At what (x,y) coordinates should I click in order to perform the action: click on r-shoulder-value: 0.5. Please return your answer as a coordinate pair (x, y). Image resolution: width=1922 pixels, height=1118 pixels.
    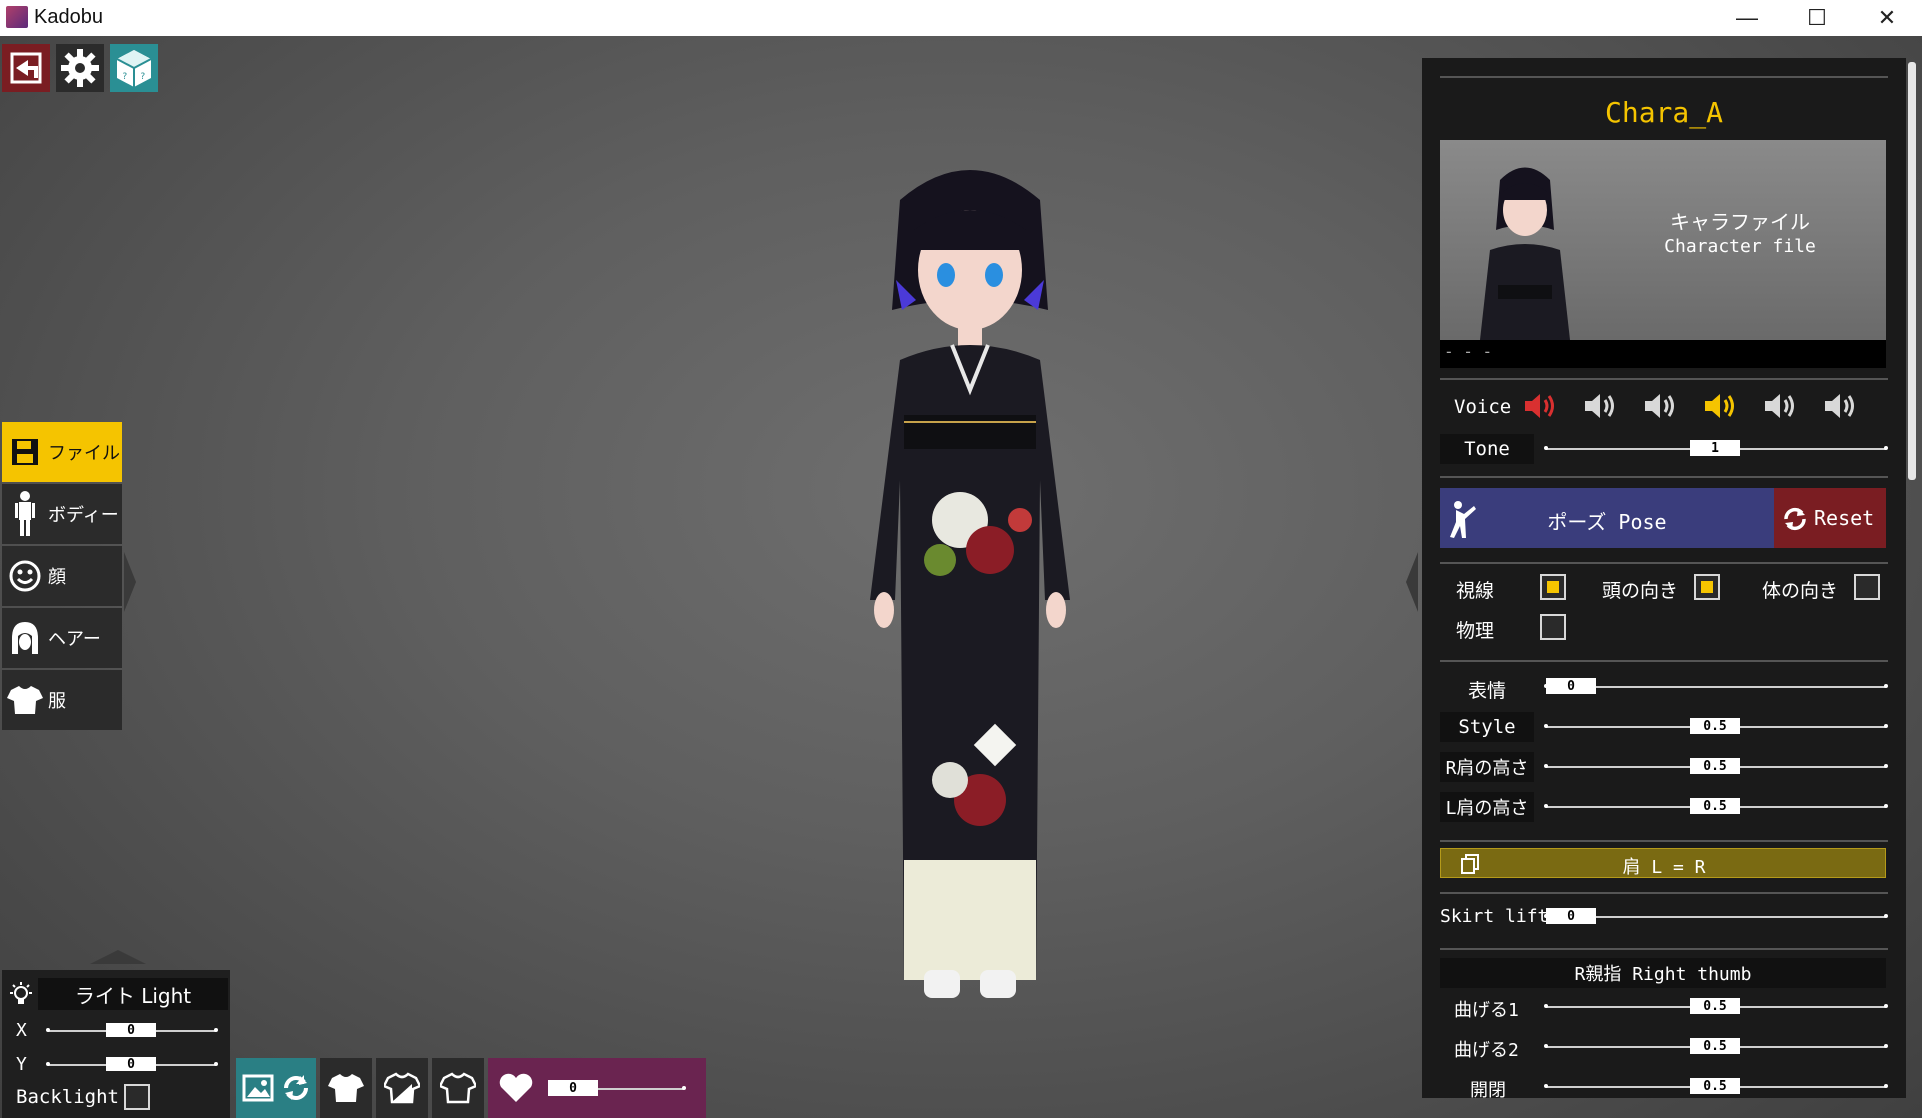
    Looking at the image, I should click on (1715, 766).